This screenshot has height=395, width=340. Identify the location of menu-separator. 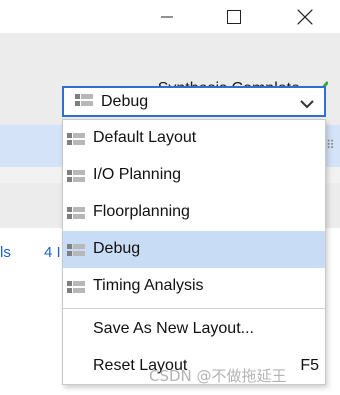
(194, 308).